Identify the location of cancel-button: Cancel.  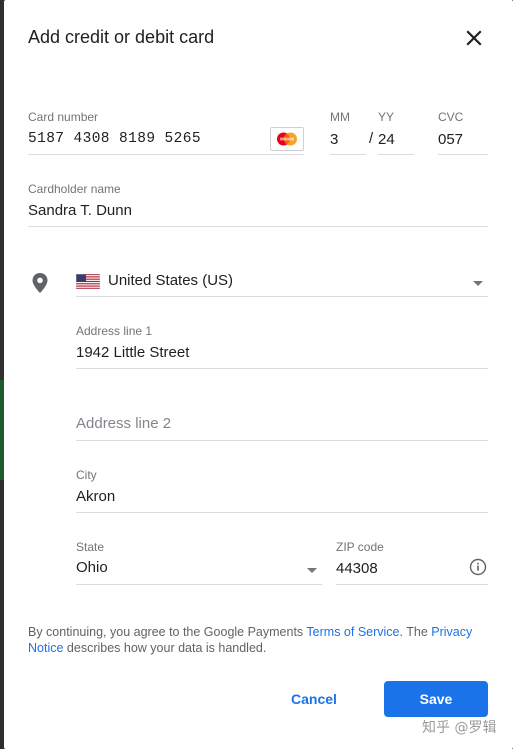
(314, 699).